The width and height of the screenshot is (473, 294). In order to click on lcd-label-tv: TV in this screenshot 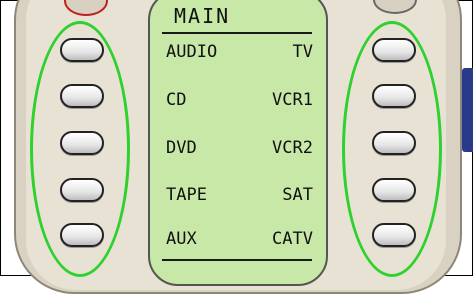, I will do `click(302, 52)`.